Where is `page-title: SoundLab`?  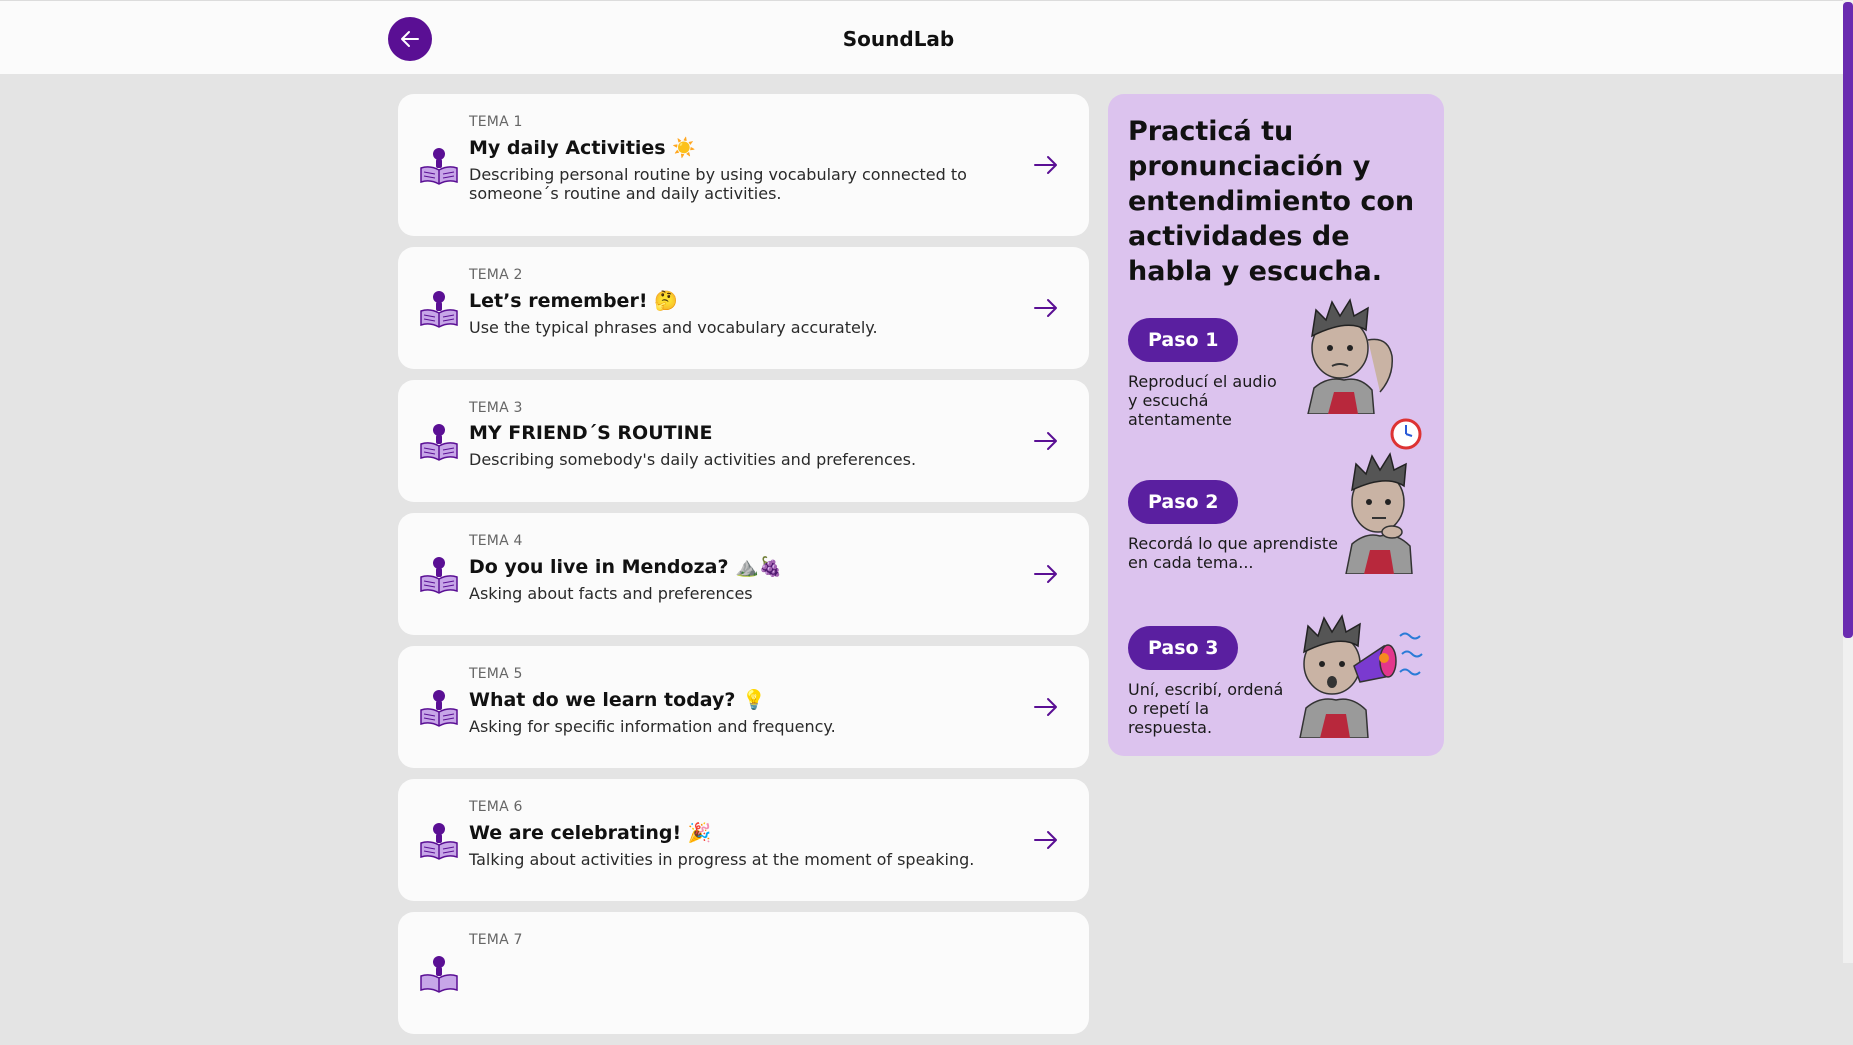 page-title: SoundLab is located at coordinates (898, 39).